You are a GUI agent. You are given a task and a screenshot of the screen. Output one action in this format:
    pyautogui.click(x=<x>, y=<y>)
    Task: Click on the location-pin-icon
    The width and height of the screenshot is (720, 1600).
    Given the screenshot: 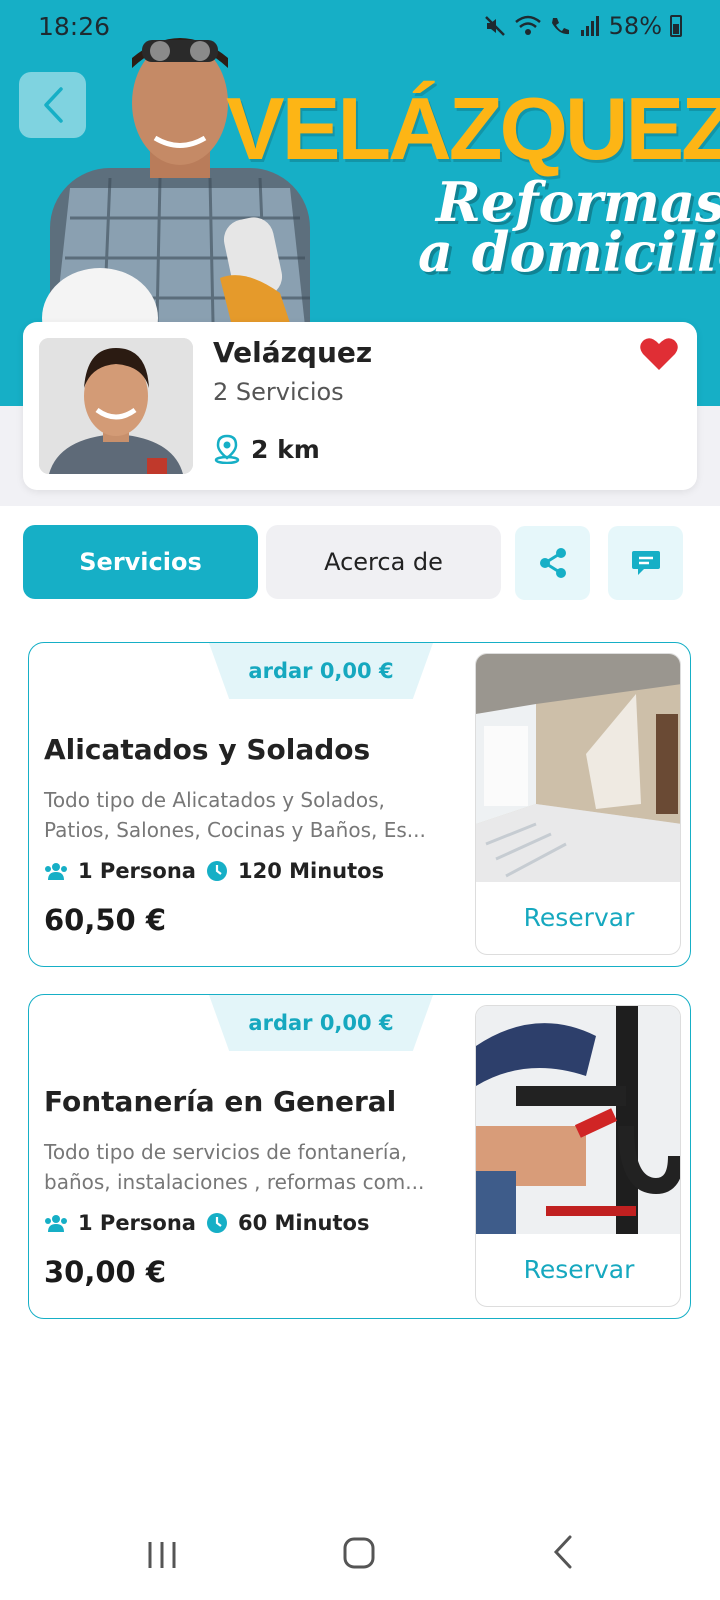 What is the action you would take?
    pyautogui.click(x=227, y=449)
    